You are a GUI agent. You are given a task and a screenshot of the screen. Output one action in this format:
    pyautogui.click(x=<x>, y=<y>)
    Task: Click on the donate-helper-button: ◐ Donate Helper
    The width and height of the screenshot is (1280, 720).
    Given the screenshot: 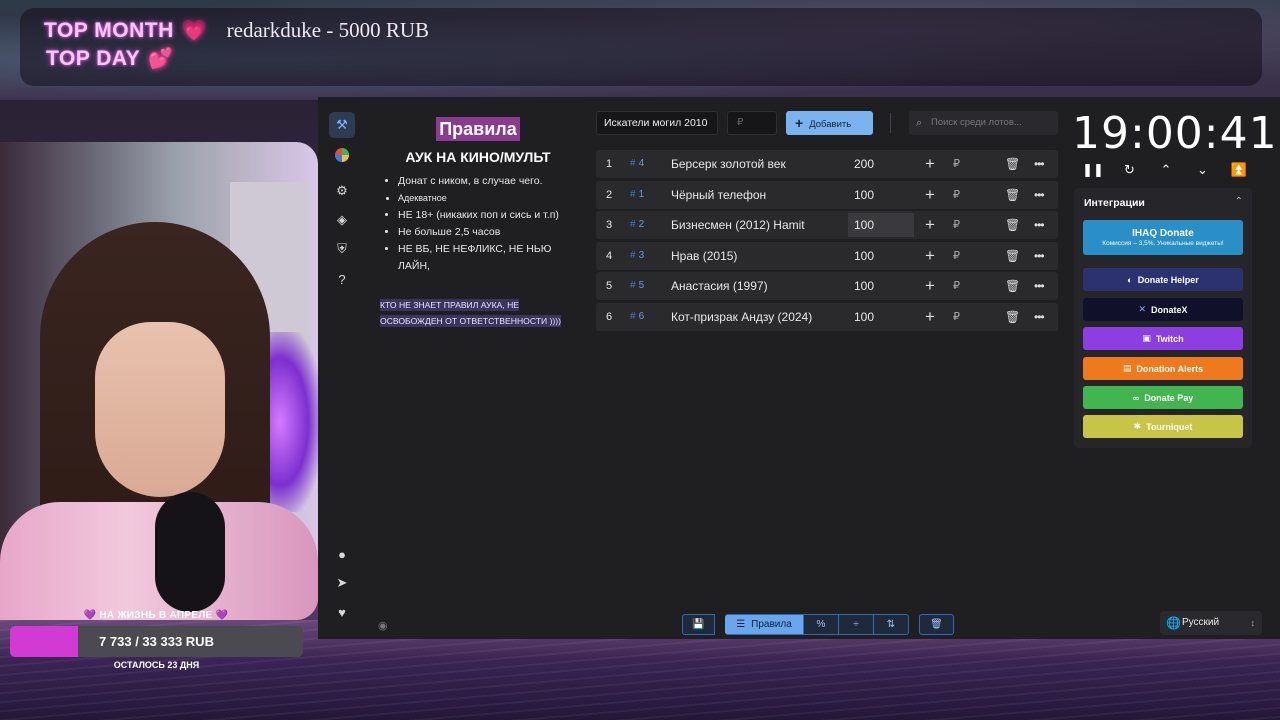 What is the action you would take?
    pyautogui.click(x=1163, y=279)
    